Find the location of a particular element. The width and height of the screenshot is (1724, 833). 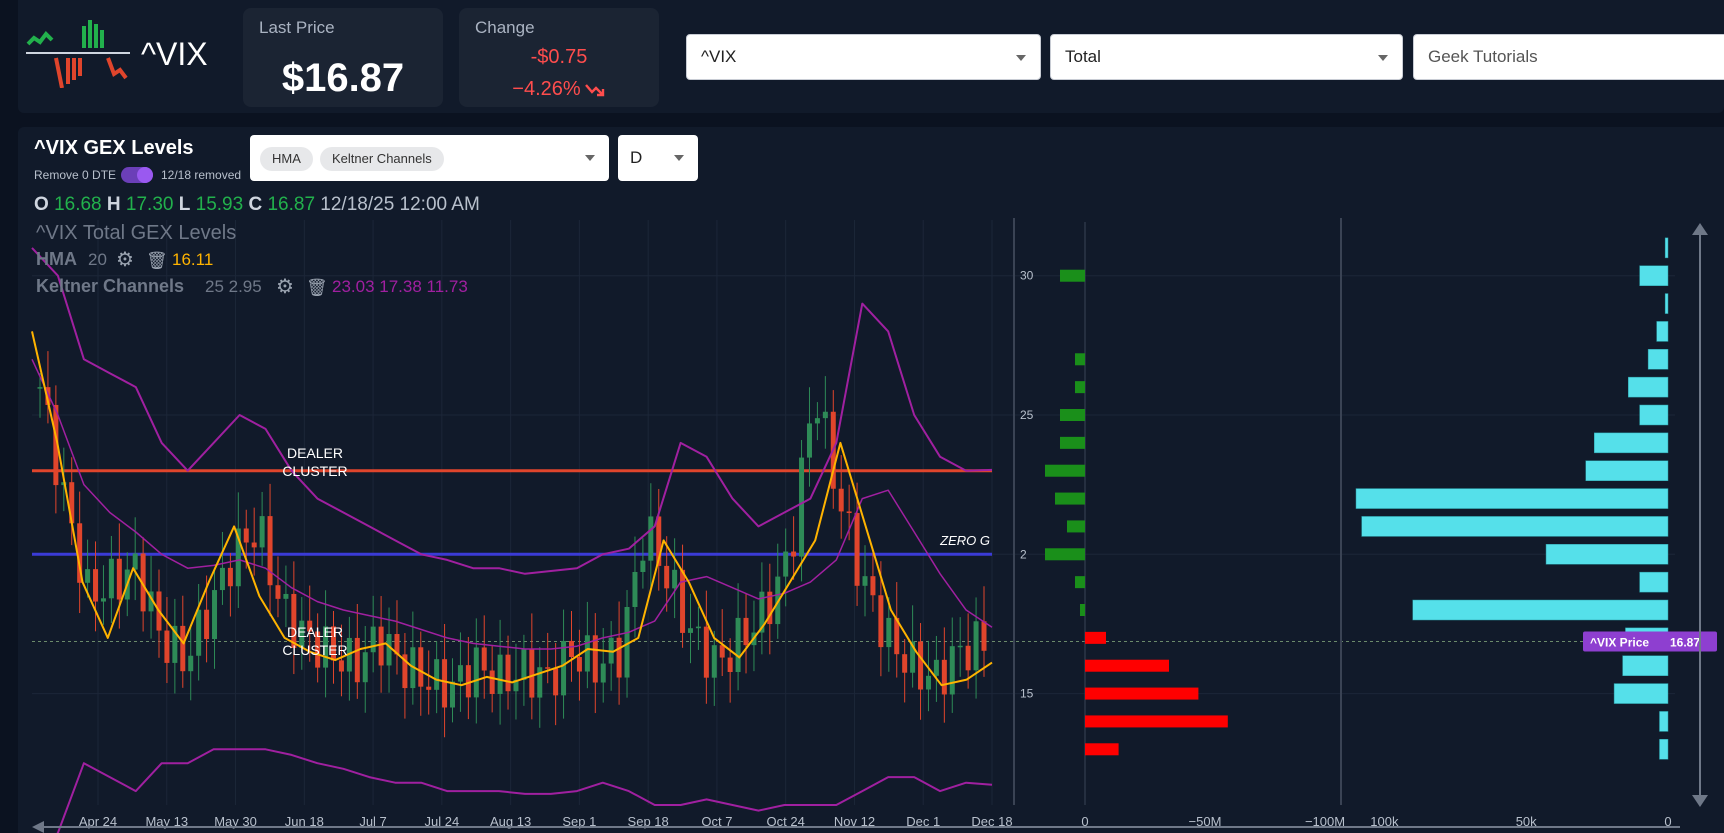

gex-y-tick: 25 is located at coordinates (1027, 415).